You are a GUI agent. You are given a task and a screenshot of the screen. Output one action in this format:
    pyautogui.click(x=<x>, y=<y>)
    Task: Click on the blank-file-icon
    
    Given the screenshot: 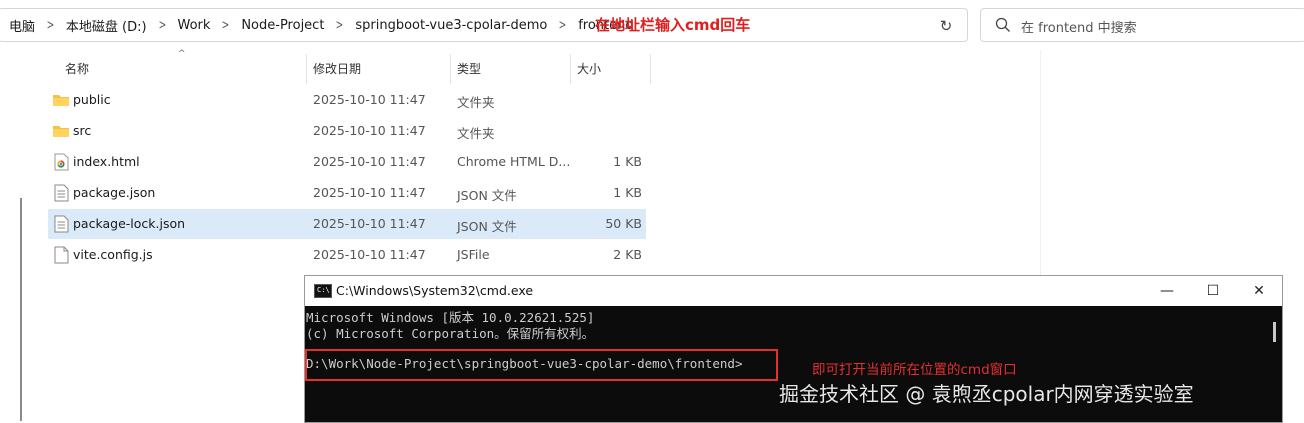 What is the action you would take?
    pyautogui.click(x=61, y=255)
    